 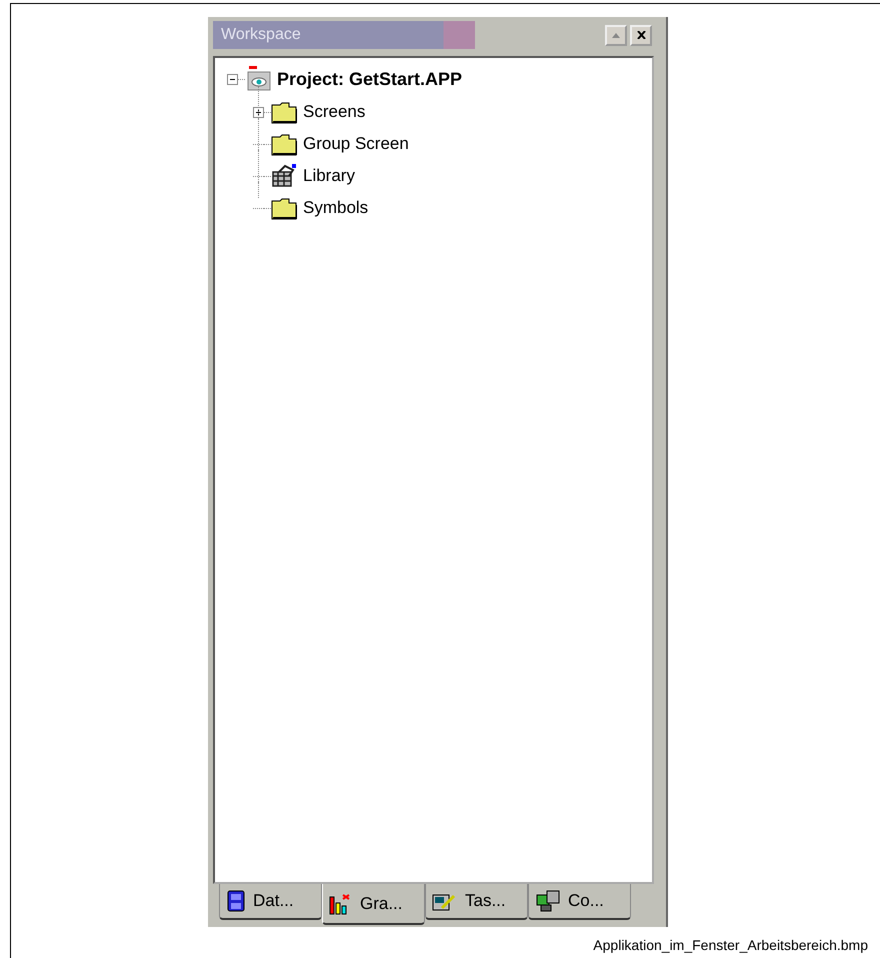 What do you see at coordinates (258, 112) in the screenshot?
I see `expand-toggle` at bounding box center [258, 112].